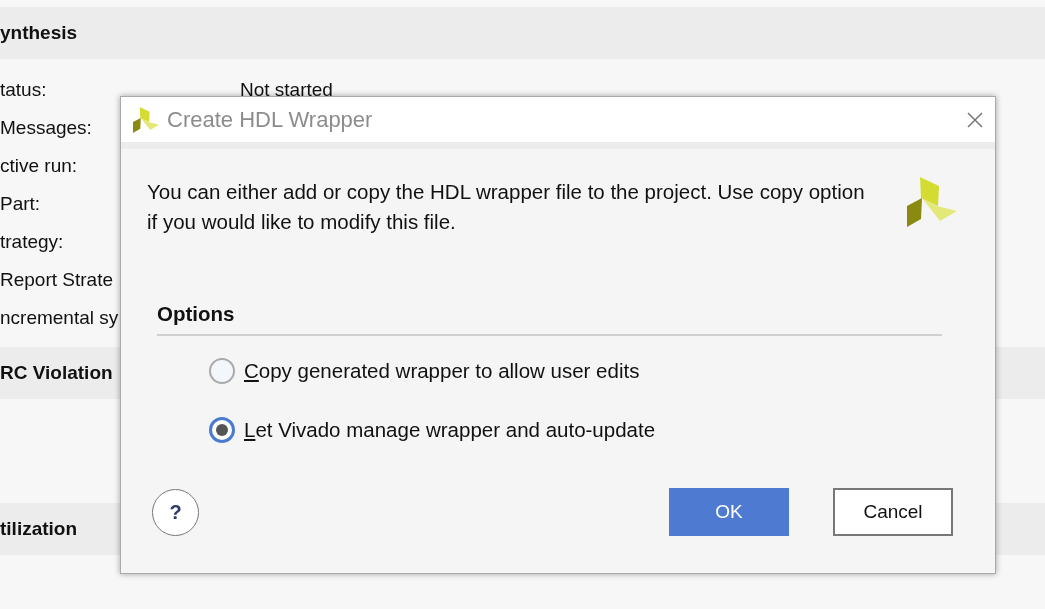 The width and height of the screenshot is (1045, 609). Describe the element at coordinates (39, 528) in the screenshot. I see `section-title: tilization` at that location.